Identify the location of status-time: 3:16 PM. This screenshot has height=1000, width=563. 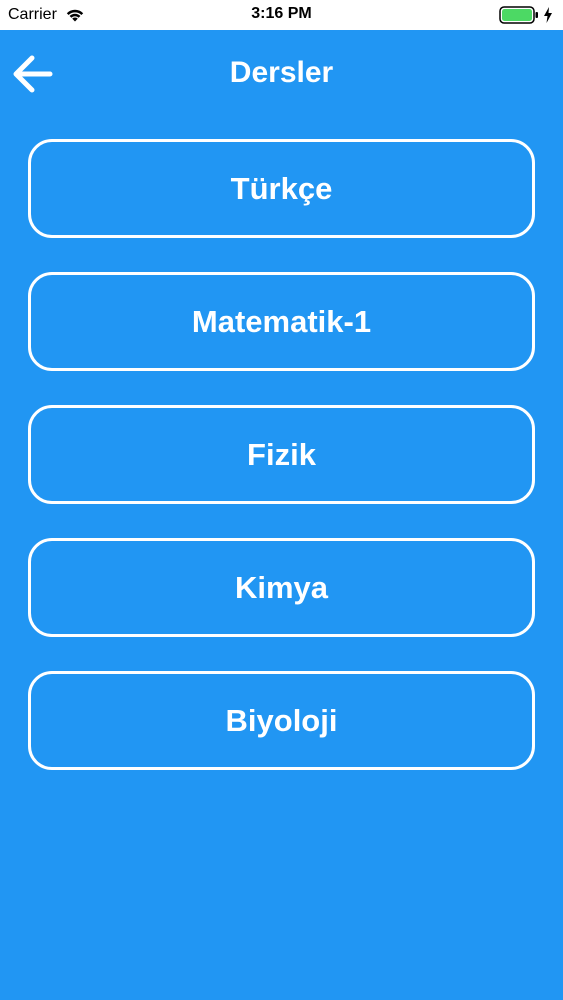
(281, 13).